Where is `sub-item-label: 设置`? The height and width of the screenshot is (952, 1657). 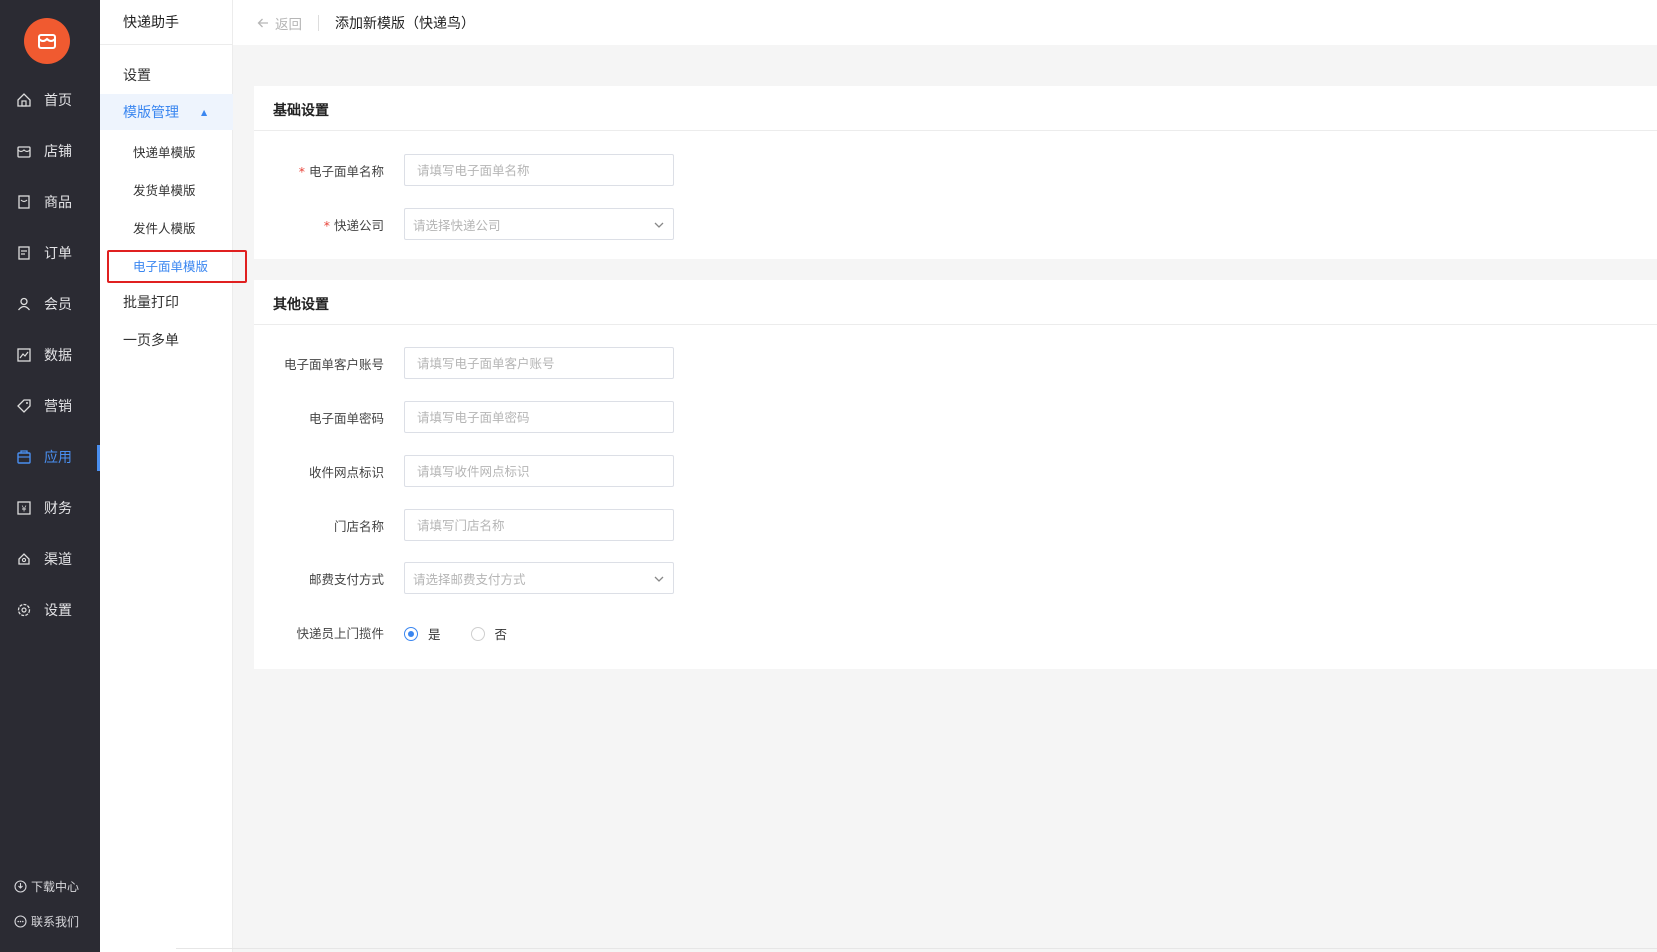 sub-item-label: 设置 is located at coordinates (137, 76).